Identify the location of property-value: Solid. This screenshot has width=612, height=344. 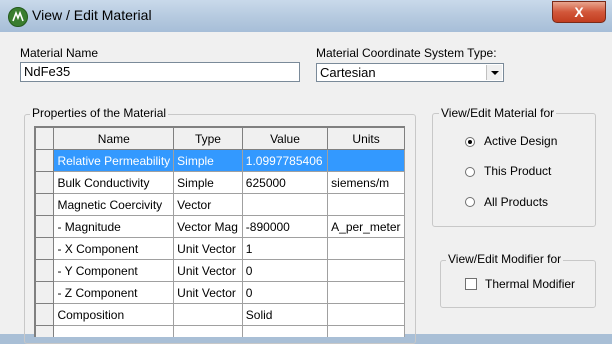
(285, 314).